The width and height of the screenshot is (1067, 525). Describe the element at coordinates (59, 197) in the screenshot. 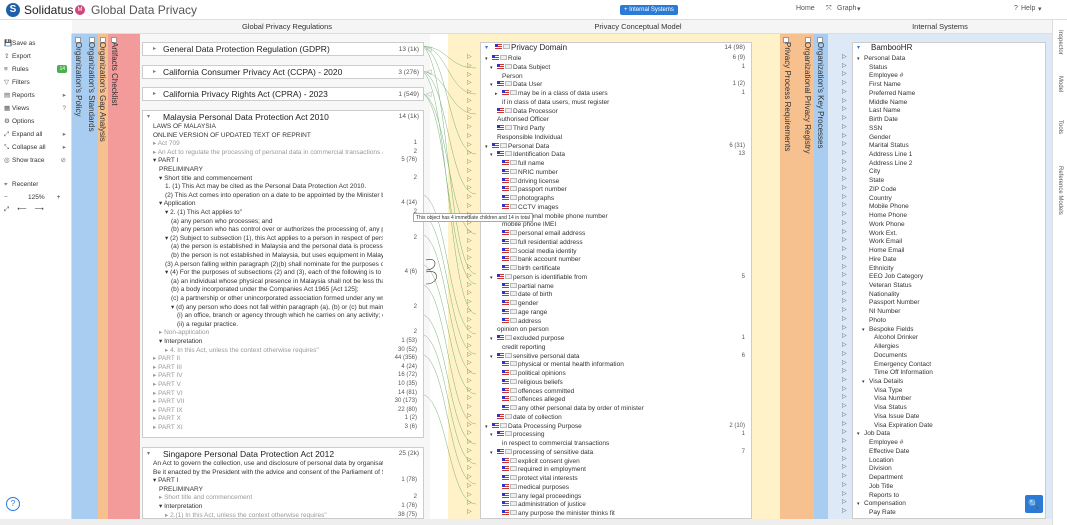

I see `zoom-in-icon: +` at that location.